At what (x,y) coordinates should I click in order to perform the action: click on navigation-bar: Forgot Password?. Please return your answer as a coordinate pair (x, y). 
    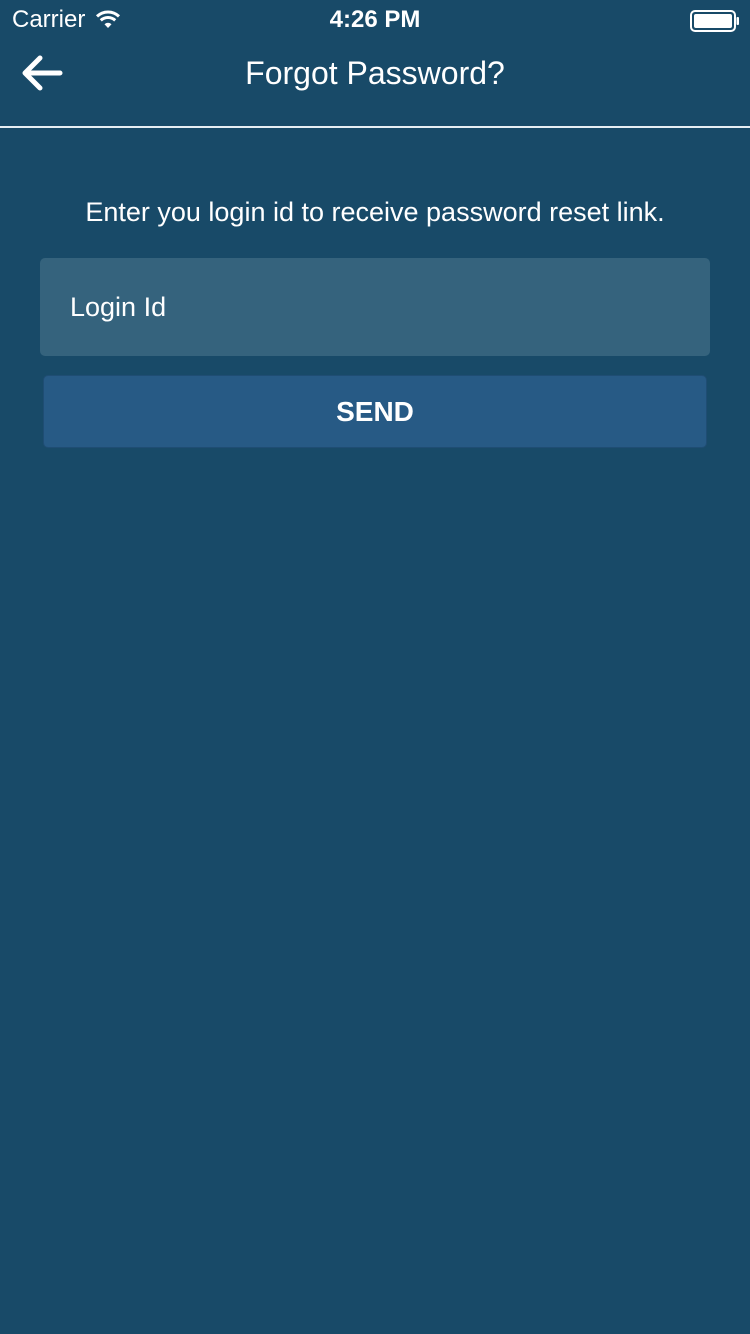
    Looking at the image, I should click on (375, 84).